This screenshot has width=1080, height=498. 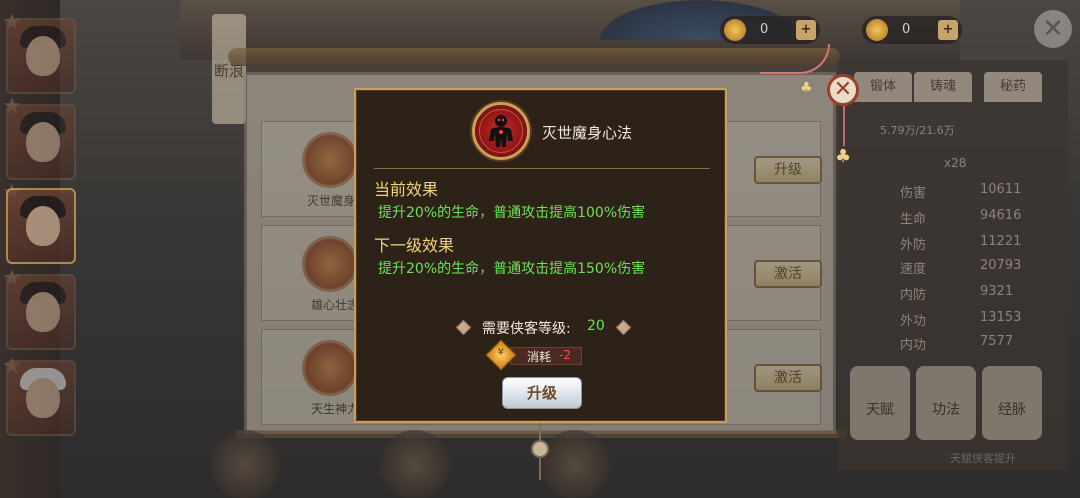 What do you see at coordinates (414, 245) in the screenshot?
I see `next-effect-heading: 下一级效果` at bounding box center [414, 245].